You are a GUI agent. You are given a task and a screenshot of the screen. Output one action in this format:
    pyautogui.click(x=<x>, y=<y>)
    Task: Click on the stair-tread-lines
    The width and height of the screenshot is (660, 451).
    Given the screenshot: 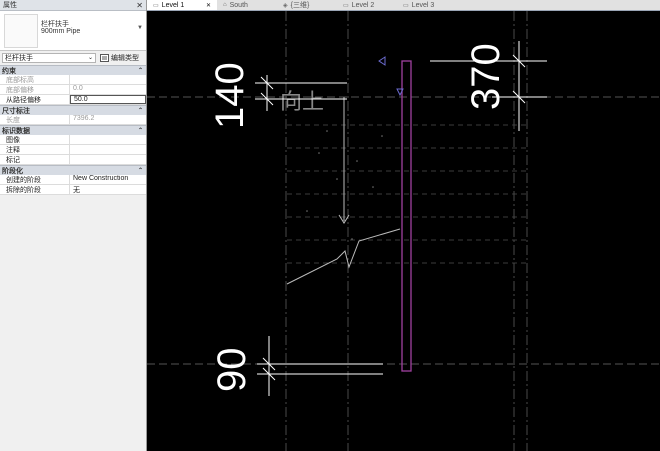 What is the action you would take?
    pyautogui.click(x=407, y=194)
    